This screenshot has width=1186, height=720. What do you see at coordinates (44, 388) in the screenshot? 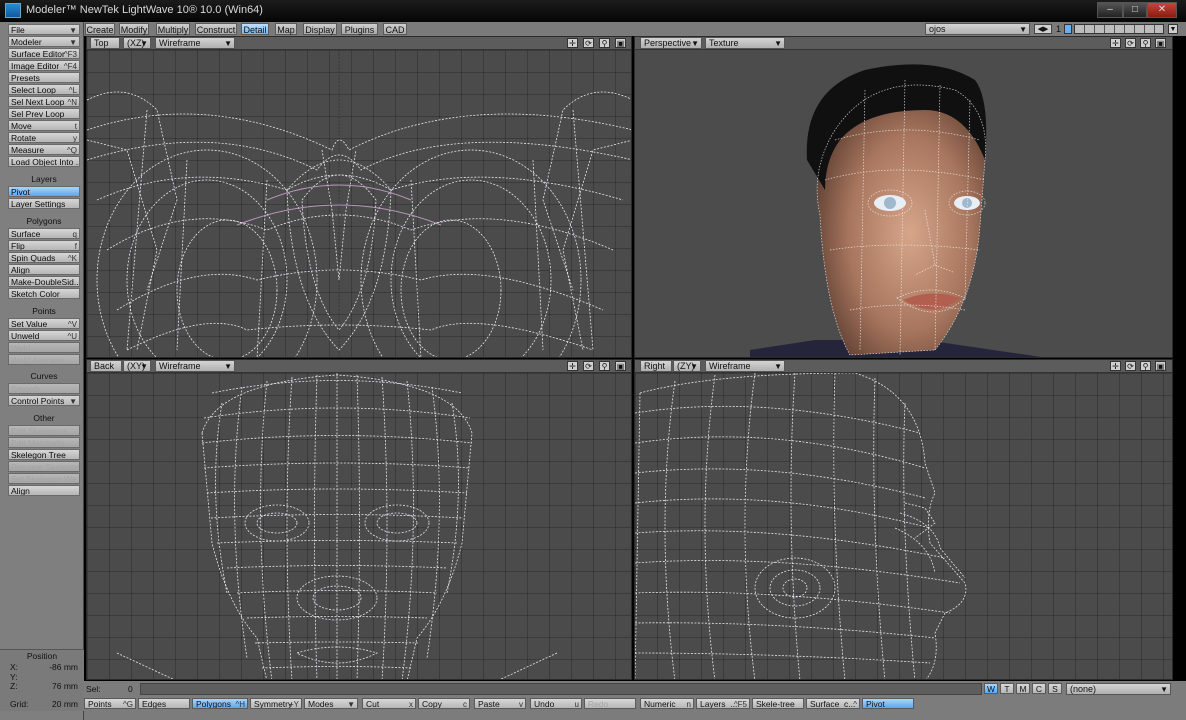
I see `smooth-button: Smooth` at bounding box center [44, 388].